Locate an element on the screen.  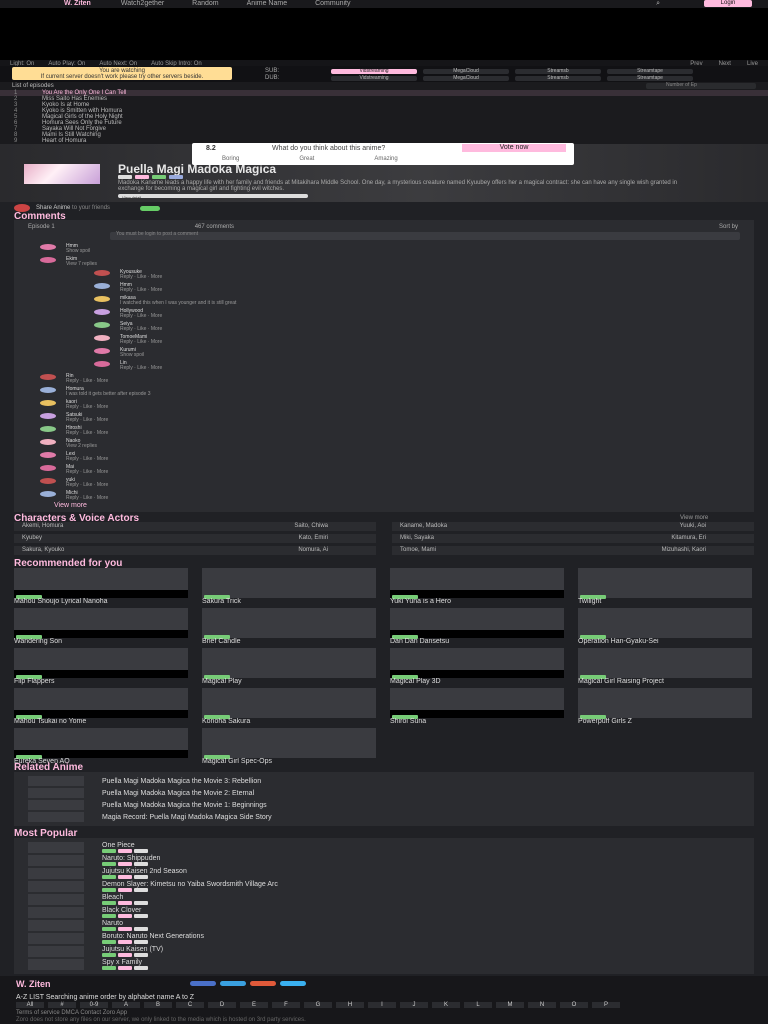
recommended-card-title: Mahou Tsukai no Yome is located at coordinates (101, 722).